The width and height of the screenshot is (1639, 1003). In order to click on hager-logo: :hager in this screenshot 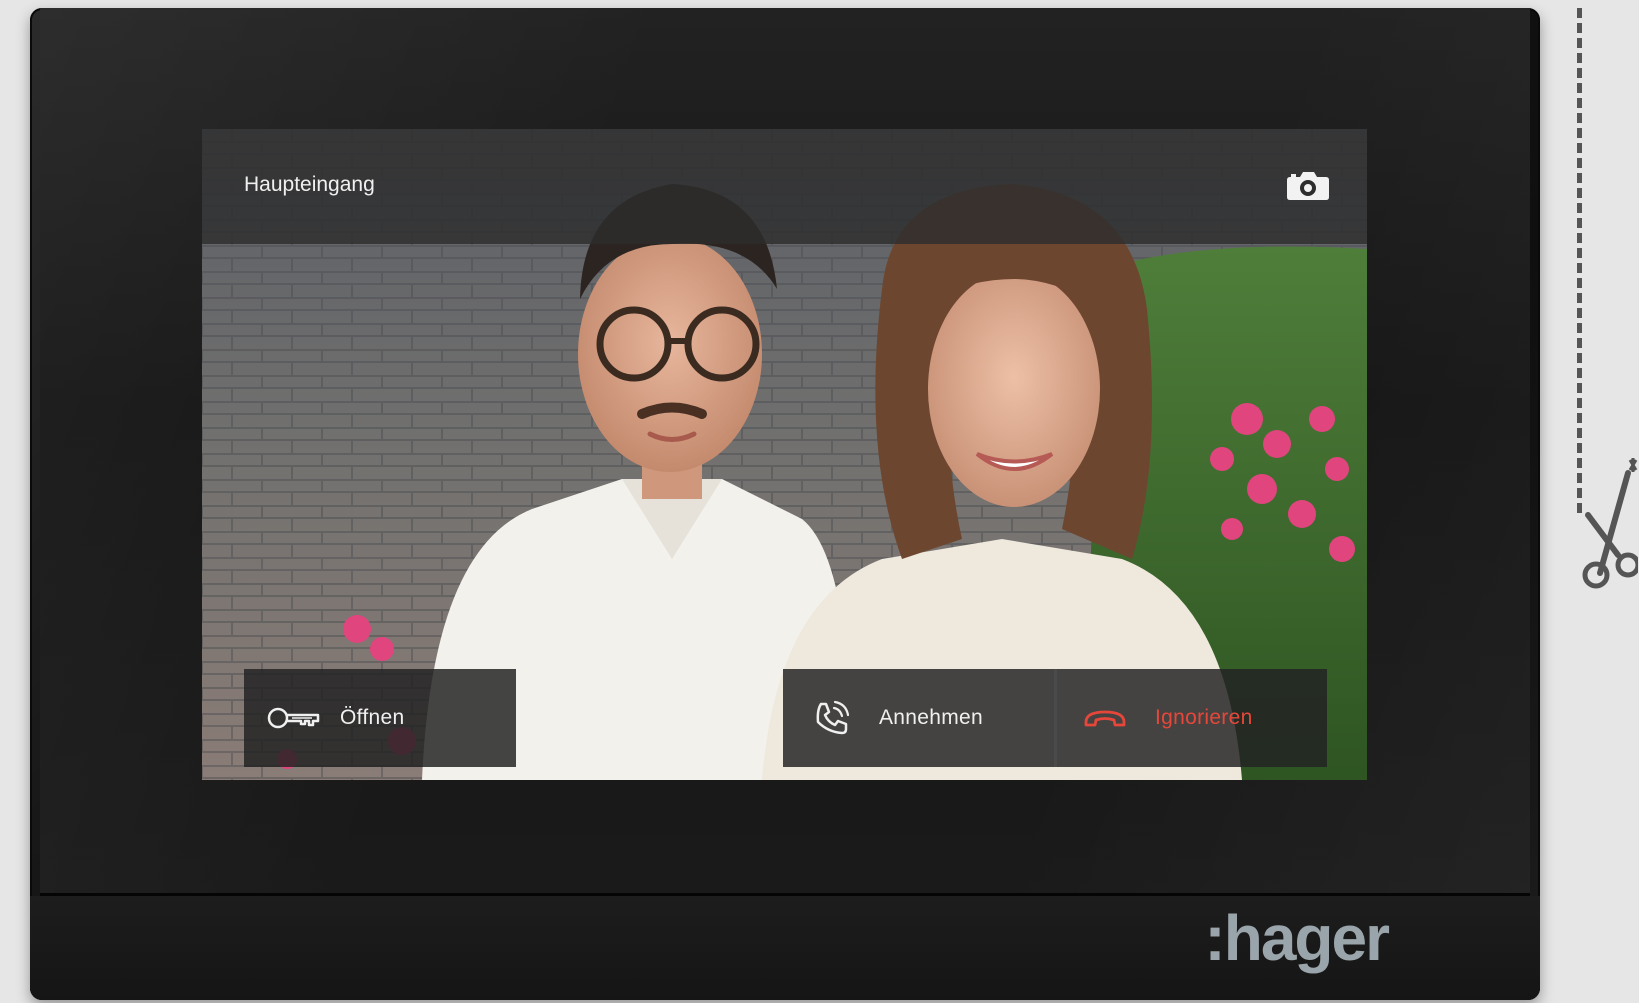, I will do `click(1297, 938)`.